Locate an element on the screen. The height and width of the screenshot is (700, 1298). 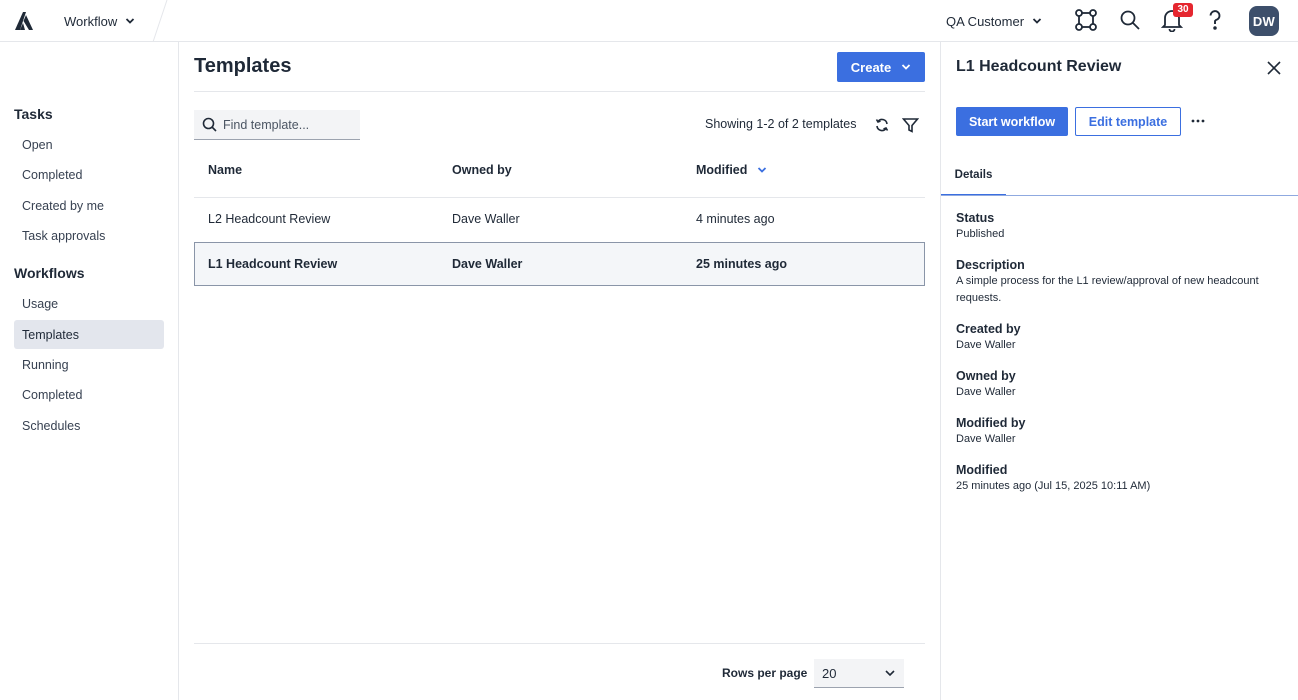
sidebar-item-created-by-me: Created by me is located at coordinates (89, 205).